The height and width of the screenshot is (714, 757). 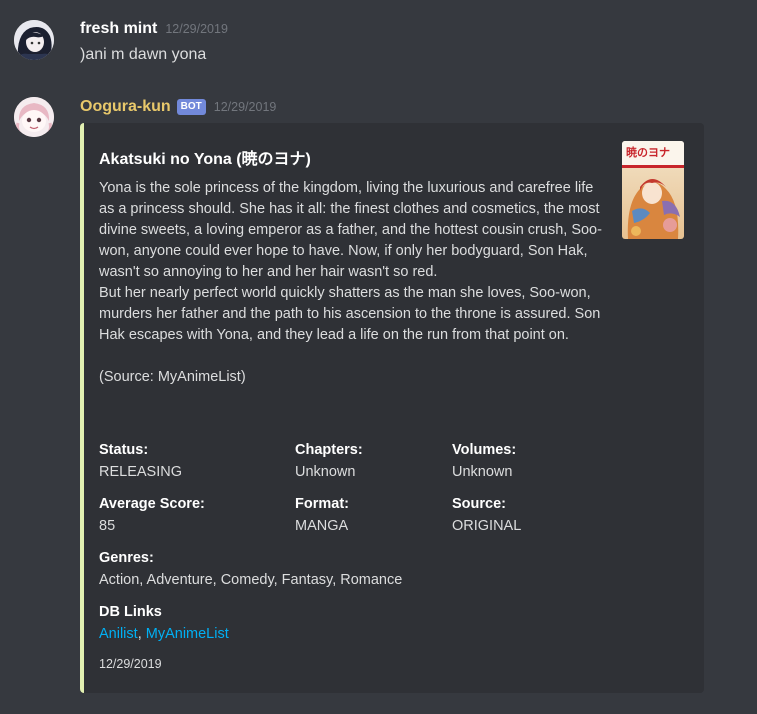 I want to click on field-format-name: Format:, so click(x=322, y=504).